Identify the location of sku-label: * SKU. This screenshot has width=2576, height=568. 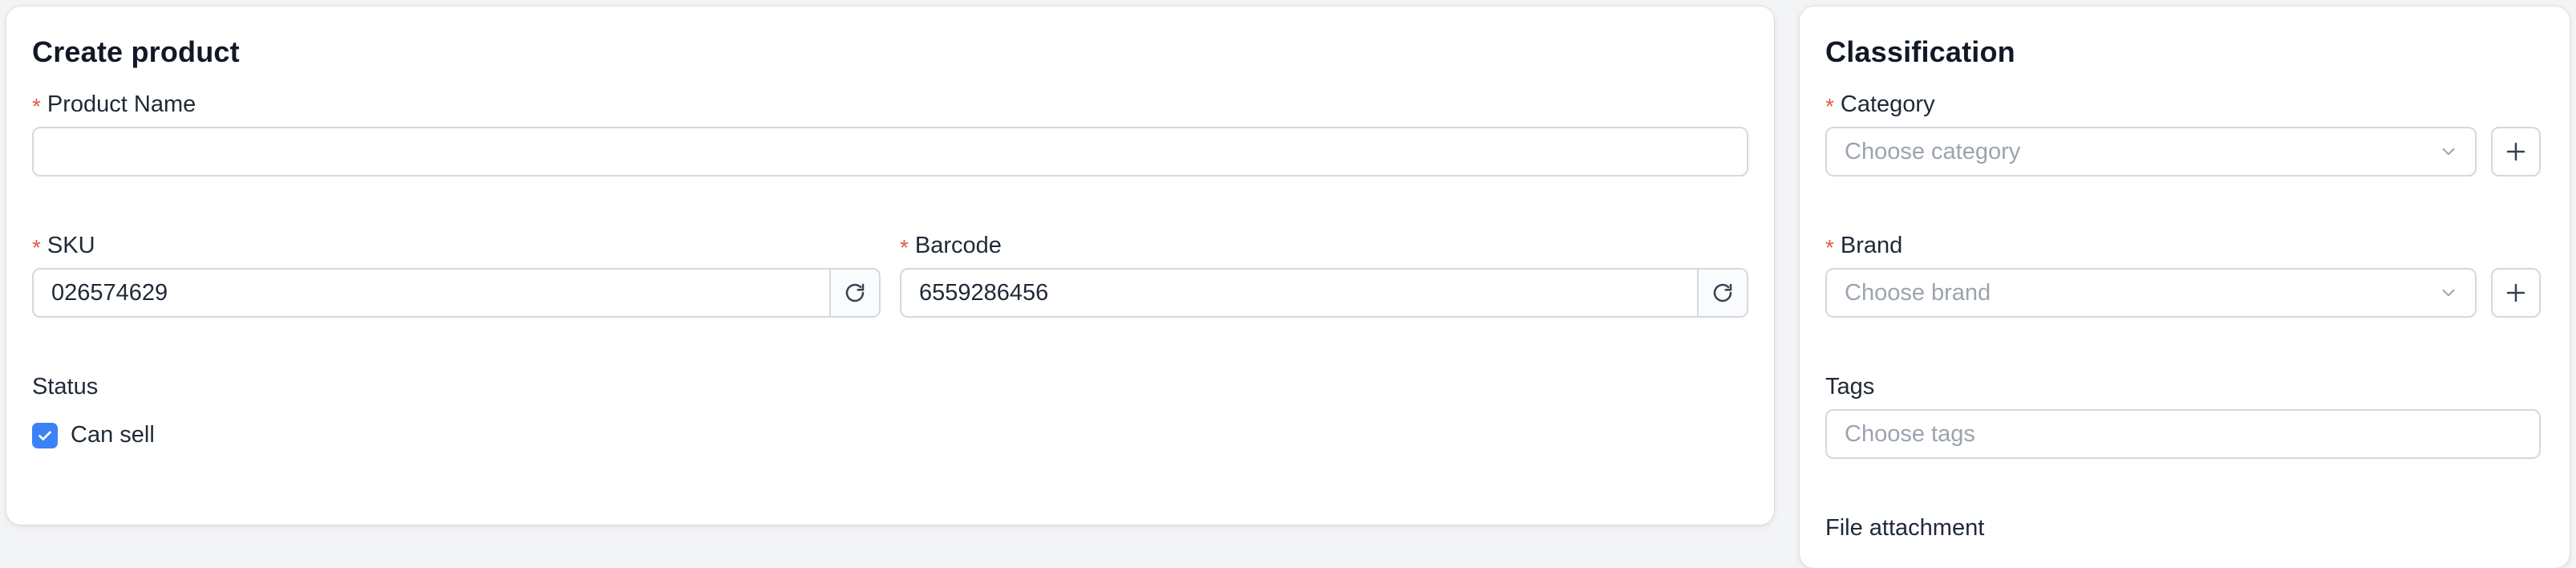
(64, 246).